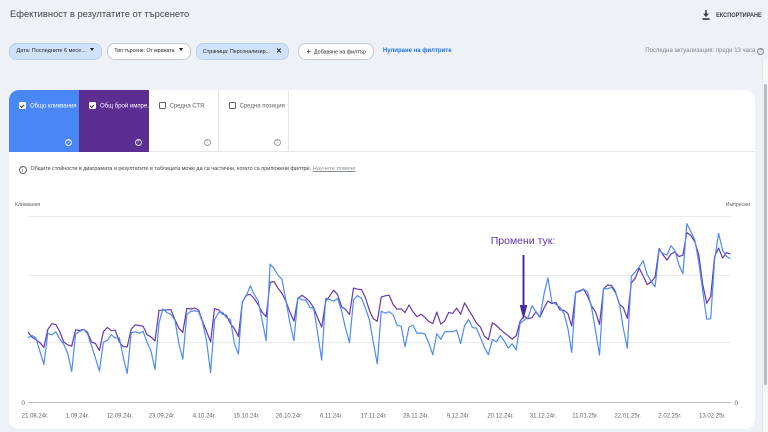  Describe the element at coordinates (416, 417) in the screenshot. I see `svg-text: 28.11.24г.` at that location.